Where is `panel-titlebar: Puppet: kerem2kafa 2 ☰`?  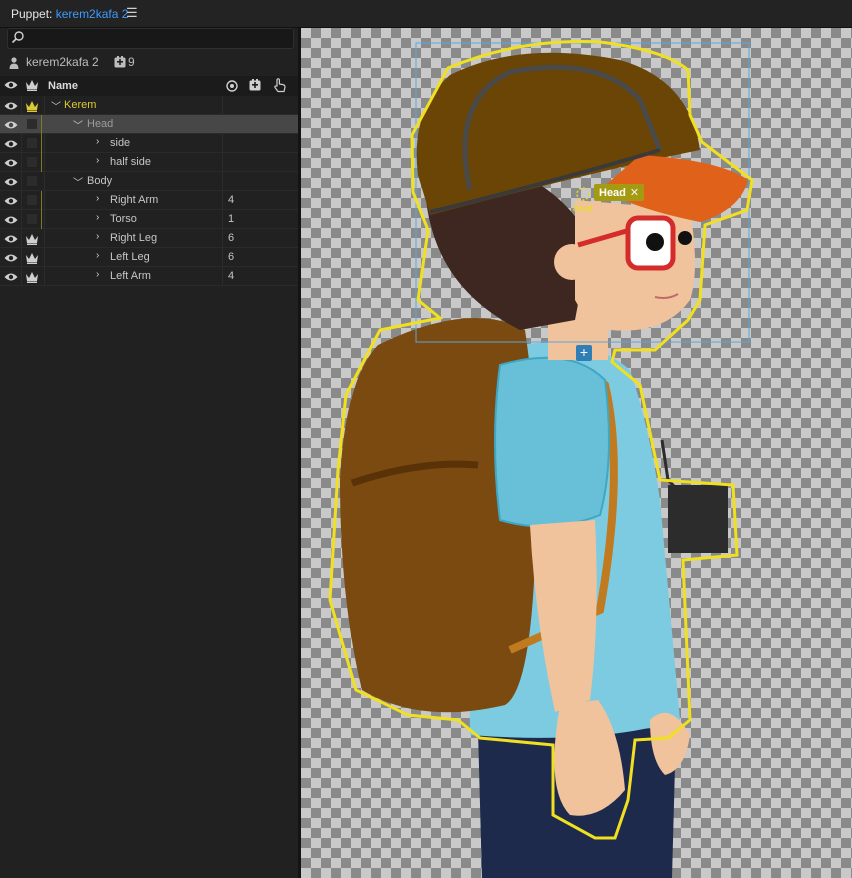
panel-titlebar: Puppet: kerem2kafa 2 ☰ is located at coordinates (426, 14).